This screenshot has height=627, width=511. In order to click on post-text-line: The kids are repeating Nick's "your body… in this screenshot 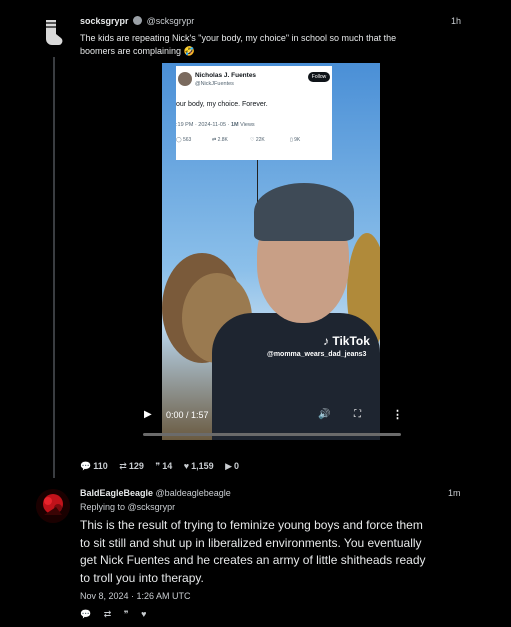, I will do `click(238, 38)`.